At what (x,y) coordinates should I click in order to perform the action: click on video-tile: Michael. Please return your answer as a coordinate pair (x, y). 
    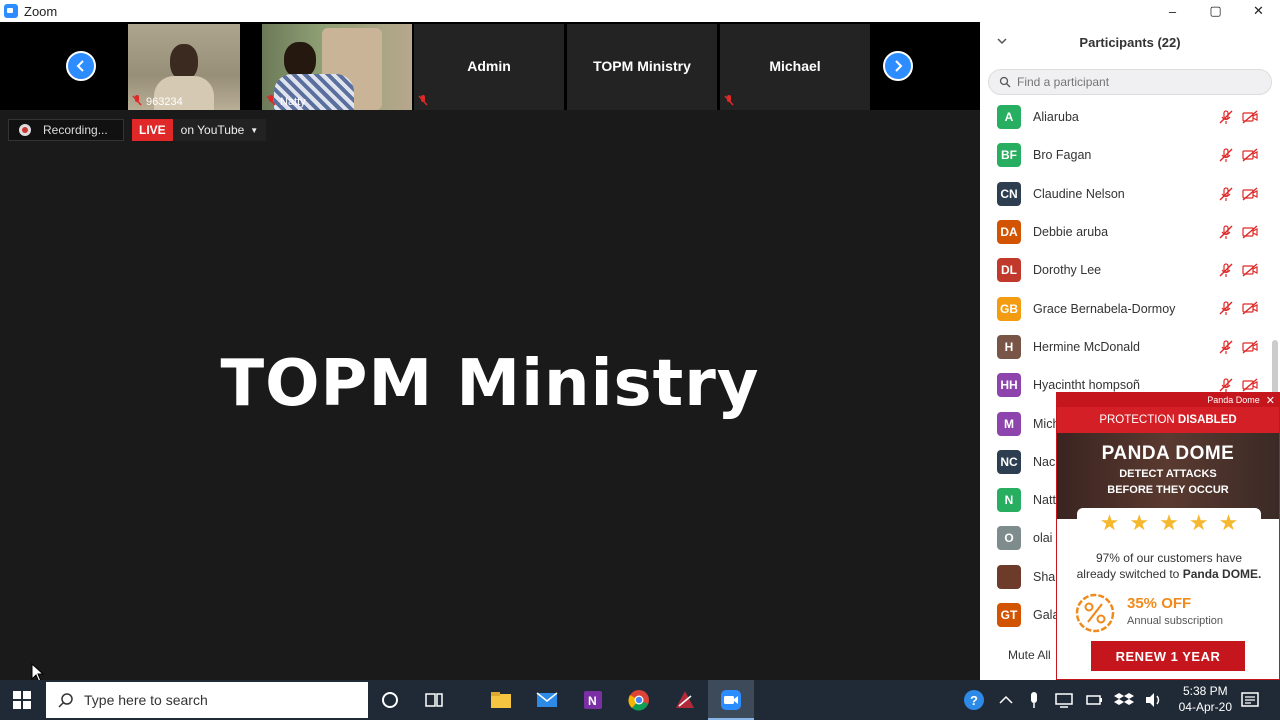
    Looking at the image, I should click on (795, 67).